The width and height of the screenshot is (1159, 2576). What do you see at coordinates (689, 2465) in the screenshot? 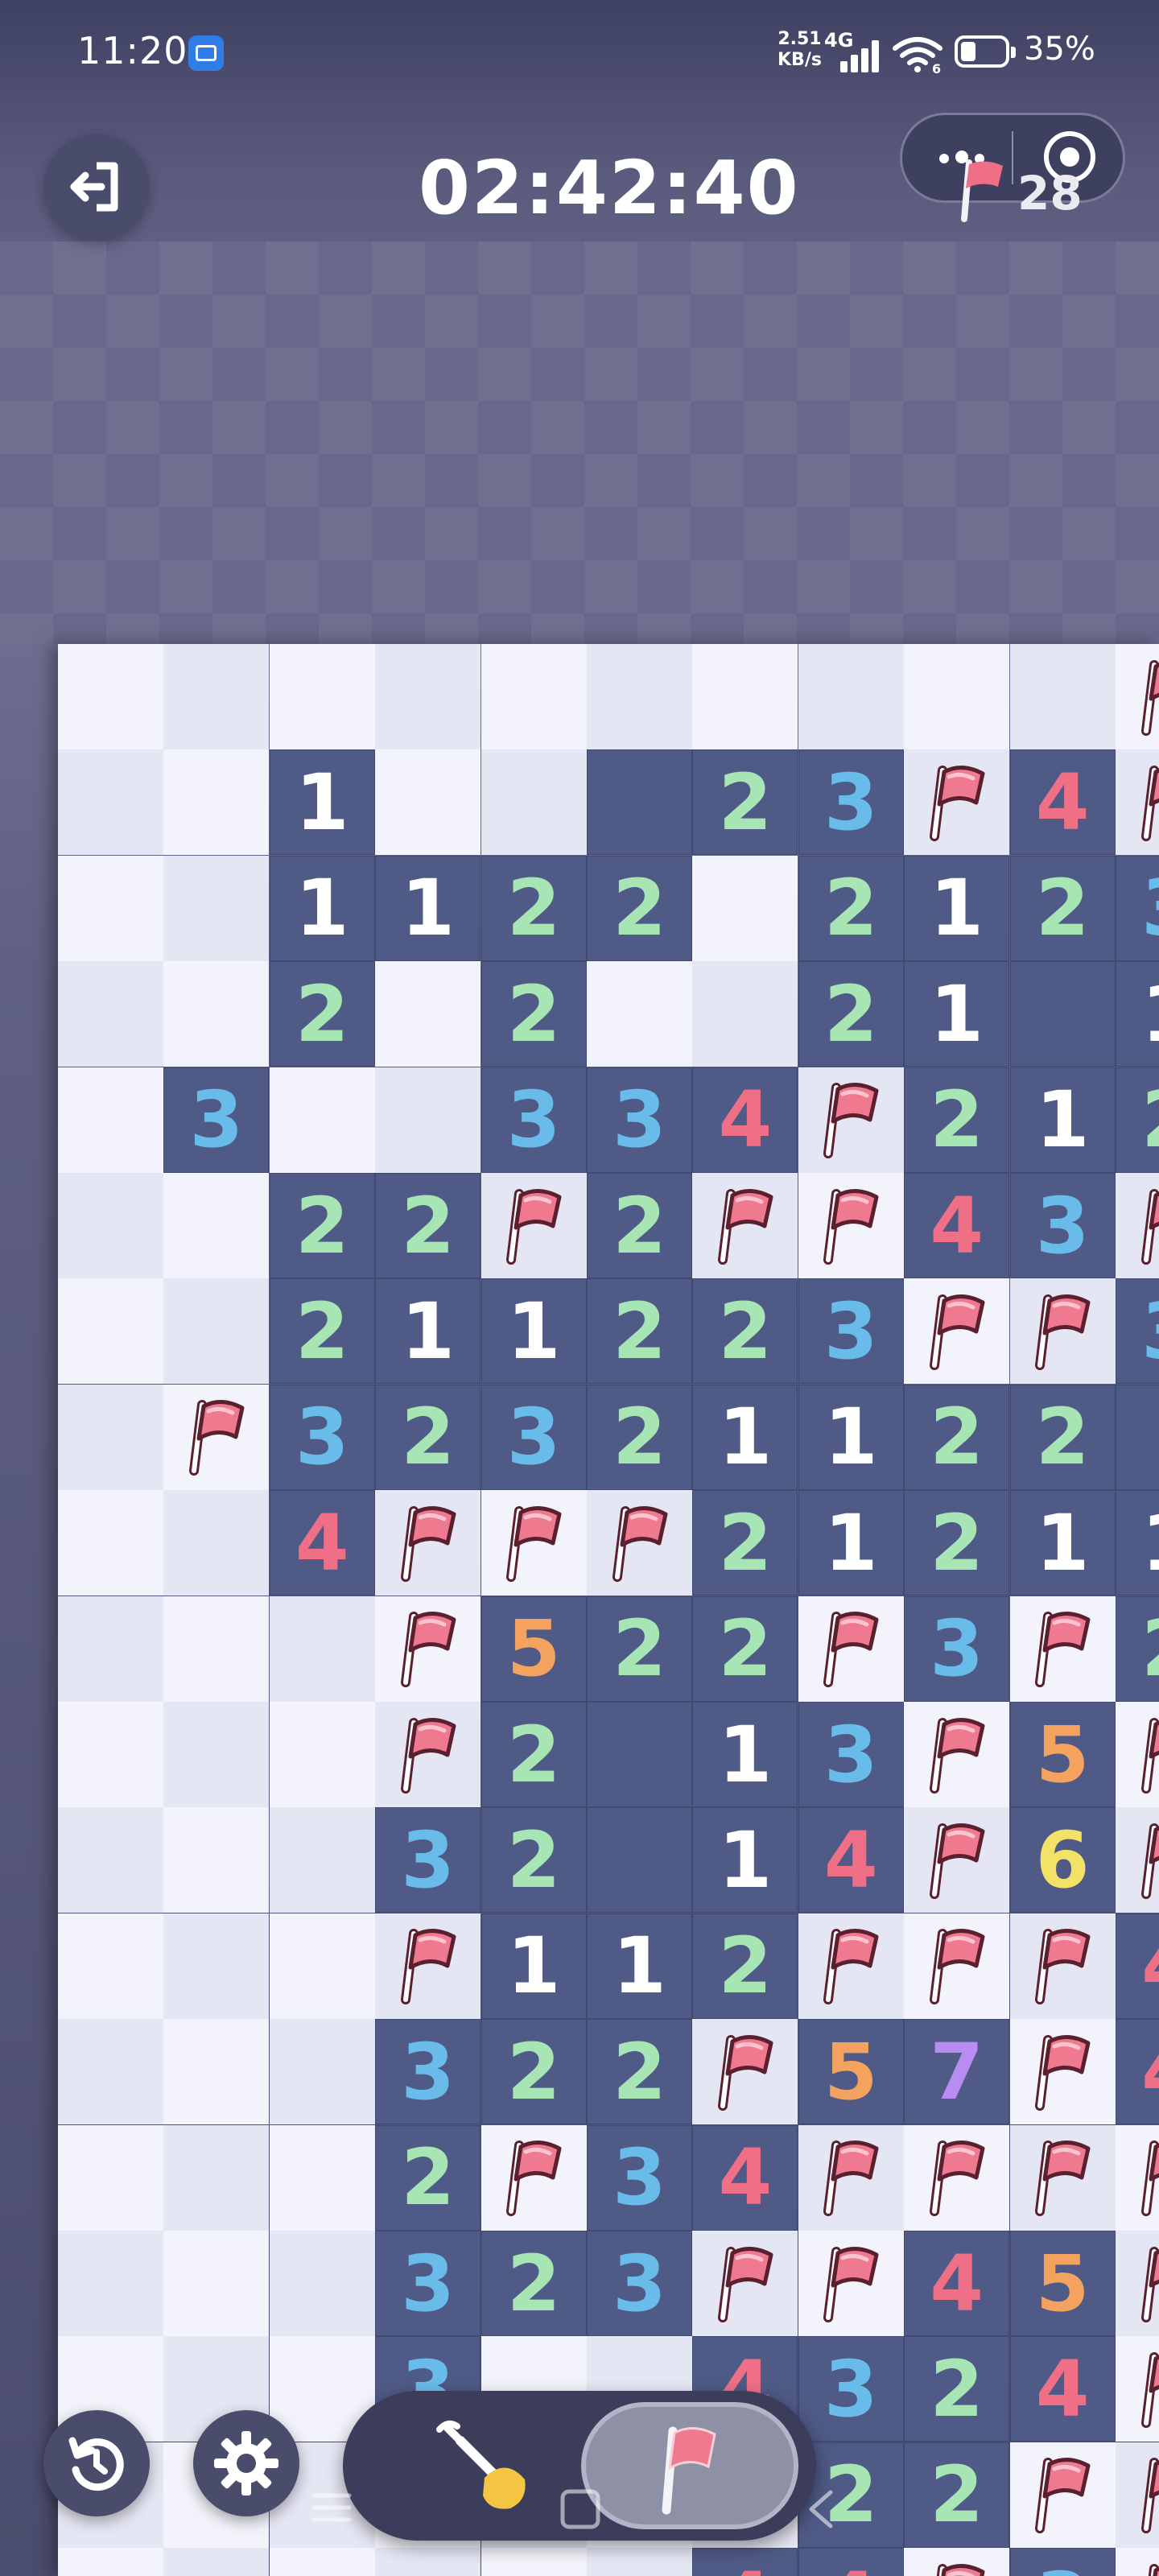
I see `flag-mode-button` at bounding box center [689, 2465].